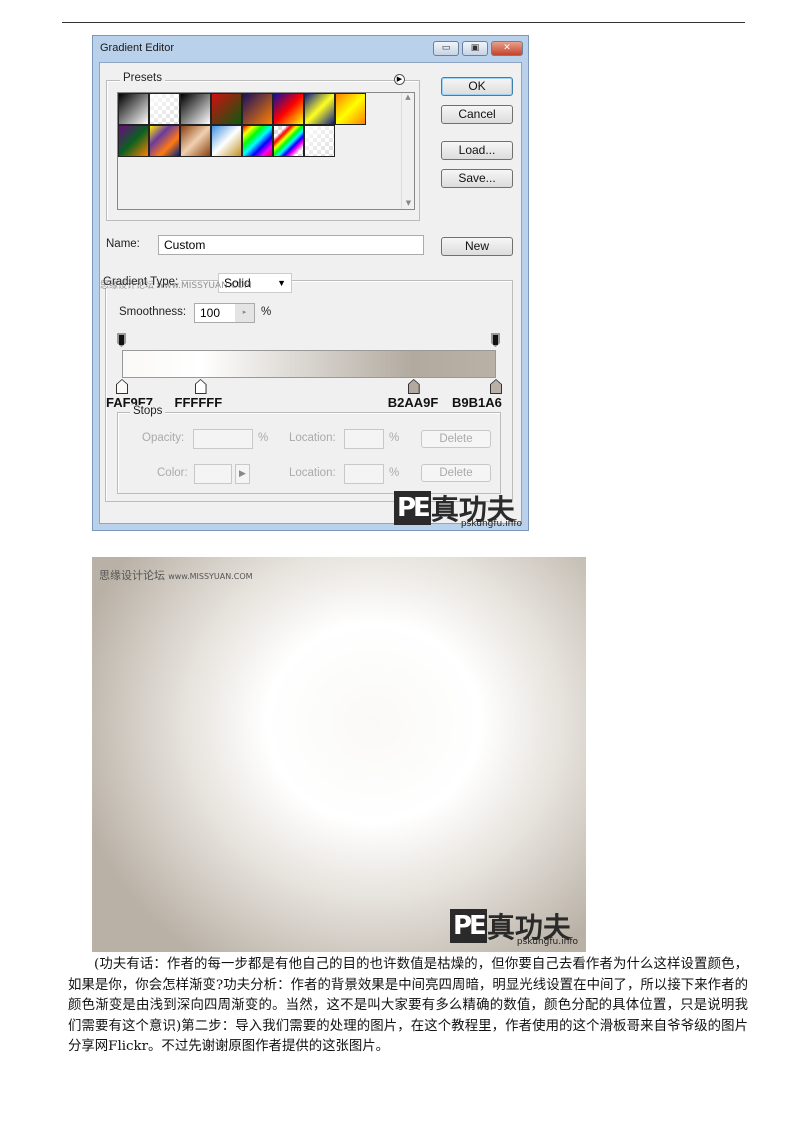 The width and height of the screenshot is (800, 1132). Describe the element at coordinates (266, 312) in the screenshot. I see `smoothness-percent: %` at that location.